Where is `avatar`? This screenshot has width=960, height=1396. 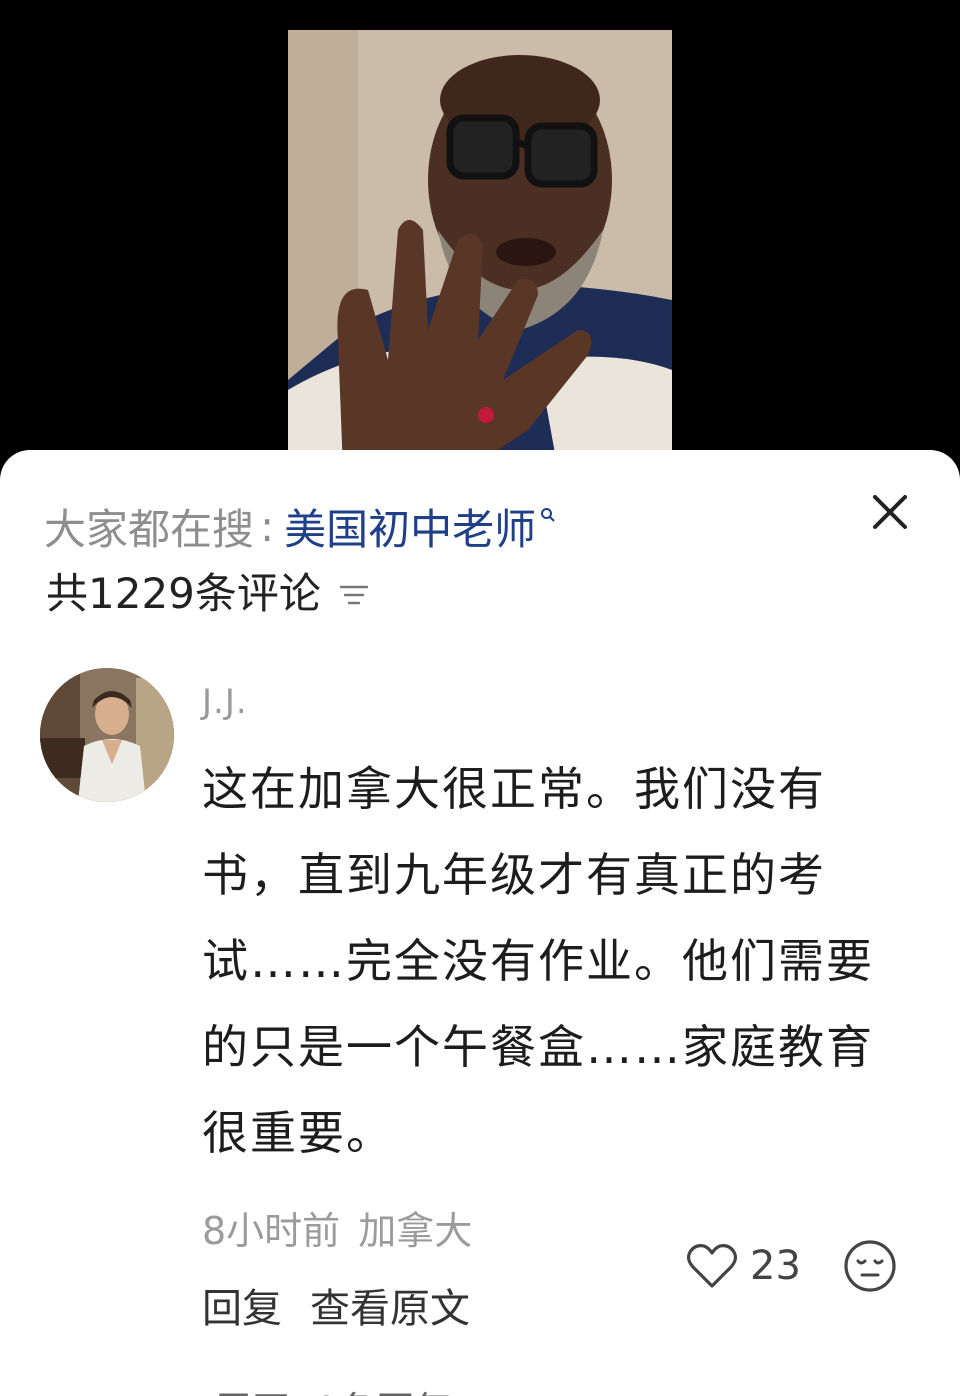
avatar is located at coordinates (107, 735).